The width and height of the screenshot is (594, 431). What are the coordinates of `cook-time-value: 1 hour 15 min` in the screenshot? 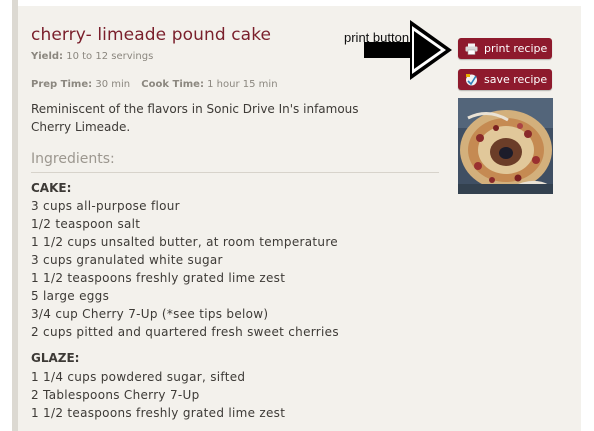 It's located at (242, 84).